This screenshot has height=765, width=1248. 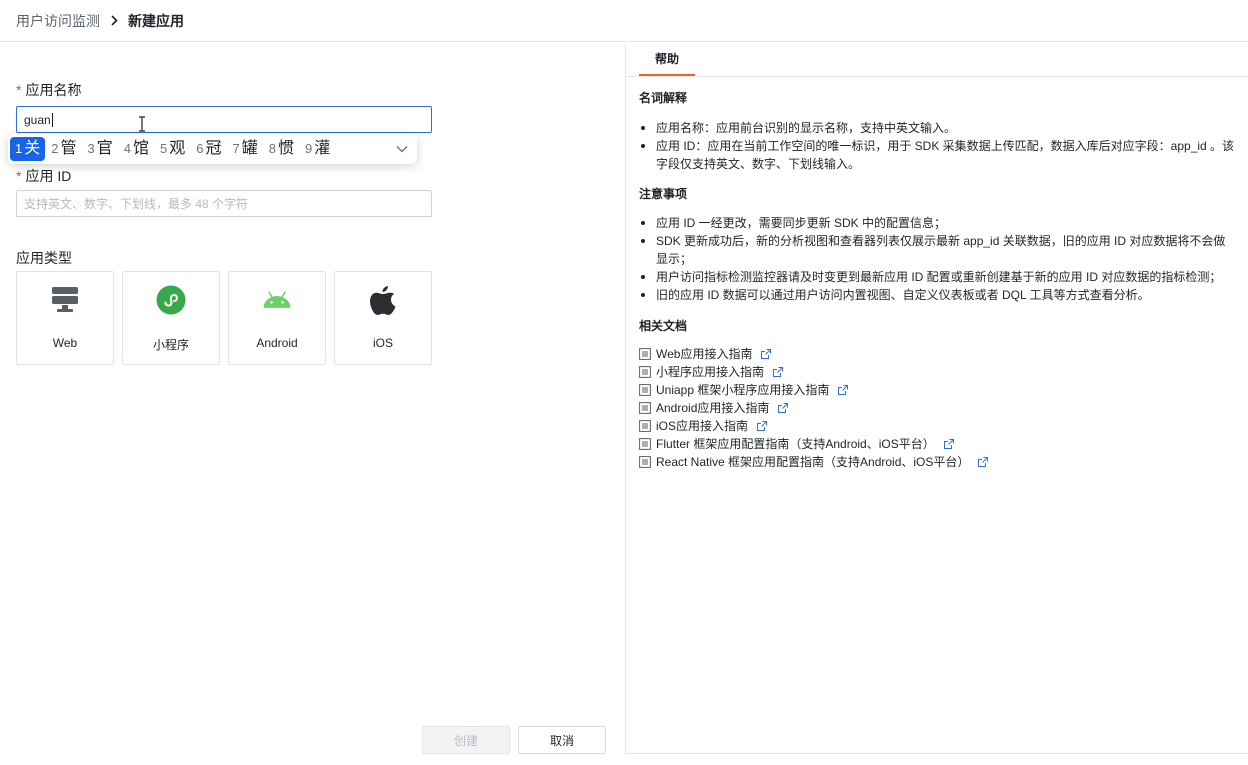 What do you see at coordinates (100, 149) in the screenshot?
I see `ime-candidate: 3官` at bounding box center [100, 149].